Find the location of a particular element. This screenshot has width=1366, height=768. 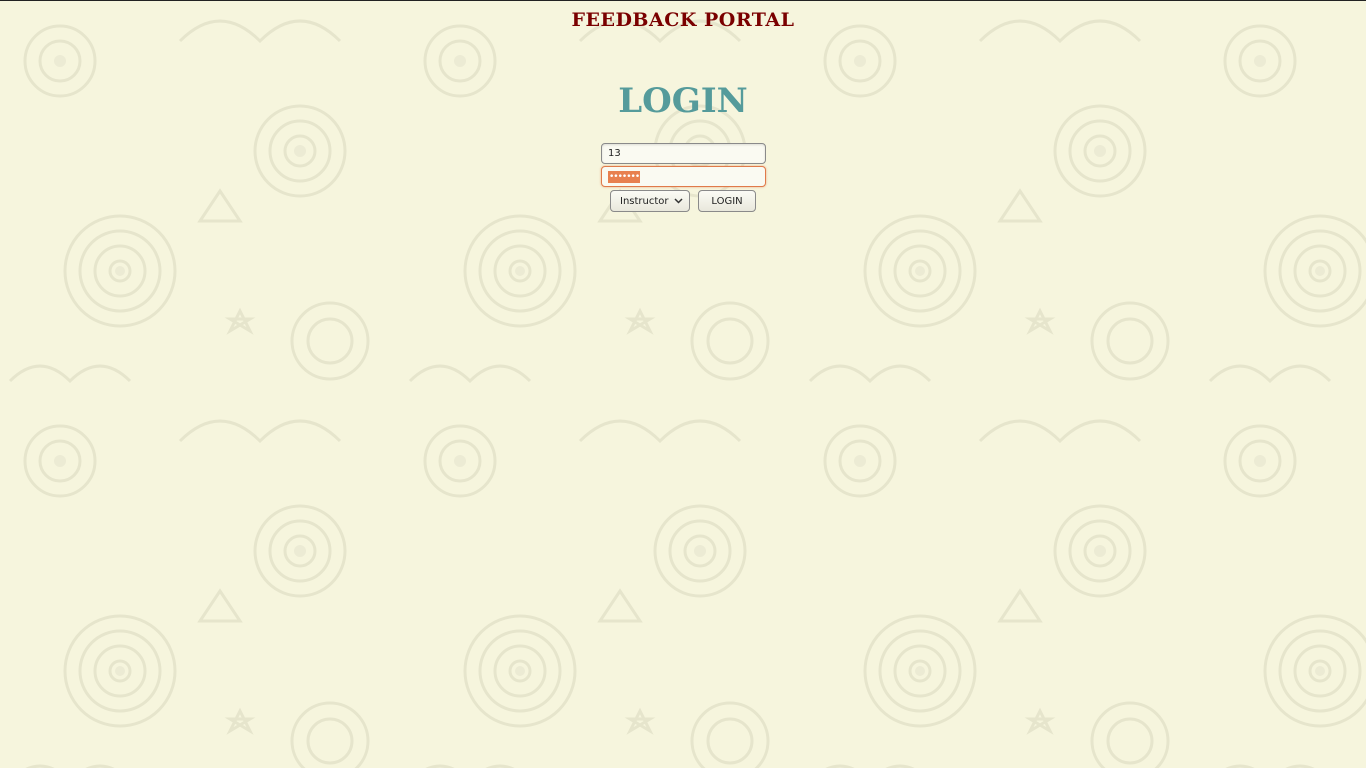

login-button: LOGIN is located at coordinates (727, 201).